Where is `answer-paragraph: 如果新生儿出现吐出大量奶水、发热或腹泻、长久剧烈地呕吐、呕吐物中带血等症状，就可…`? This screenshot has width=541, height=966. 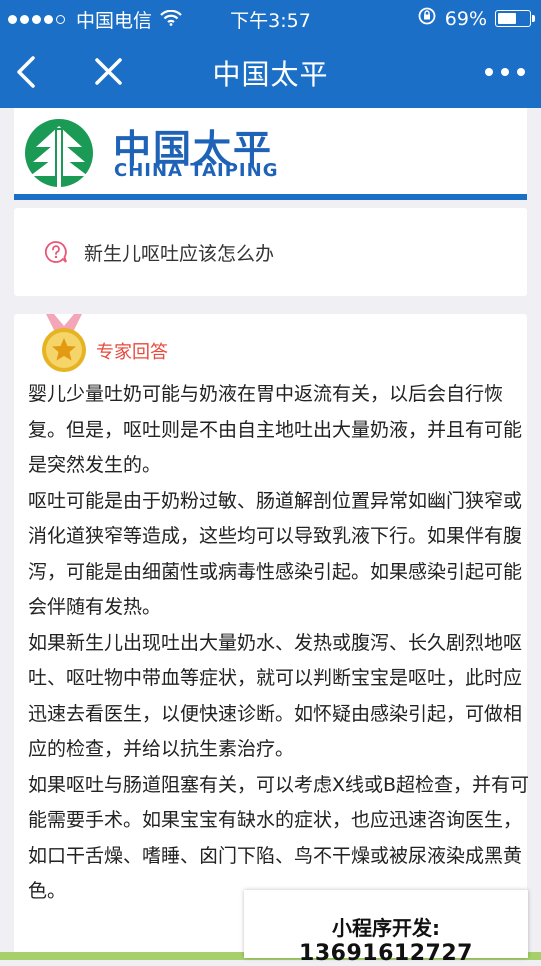
answer-paragraph: 如果新生儿出现吐出大量奶水、发热或腹泻、长久剧烈地呕吐、呕吐物中带血等症状，就可… is located at coordinates (275, 696).